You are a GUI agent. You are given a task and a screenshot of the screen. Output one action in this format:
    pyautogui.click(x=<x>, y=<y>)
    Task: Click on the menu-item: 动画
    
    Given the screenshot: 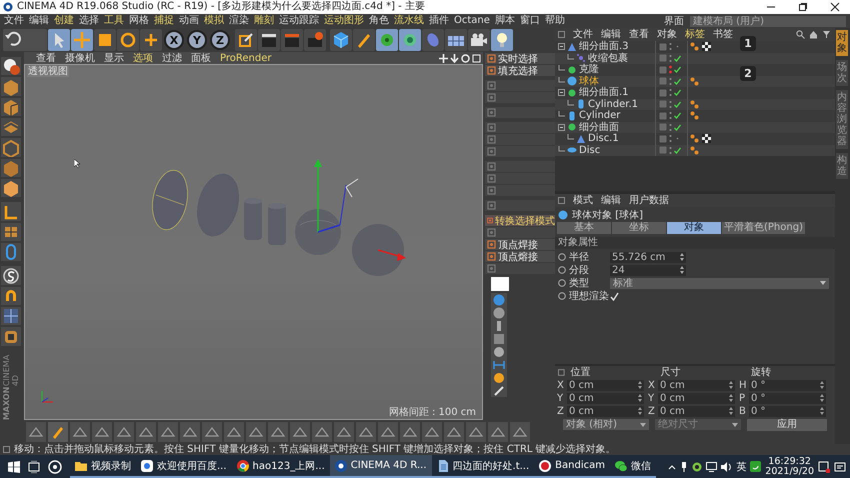 What is the action you would take?
    pyautogui.click(x=189, y=21)
    